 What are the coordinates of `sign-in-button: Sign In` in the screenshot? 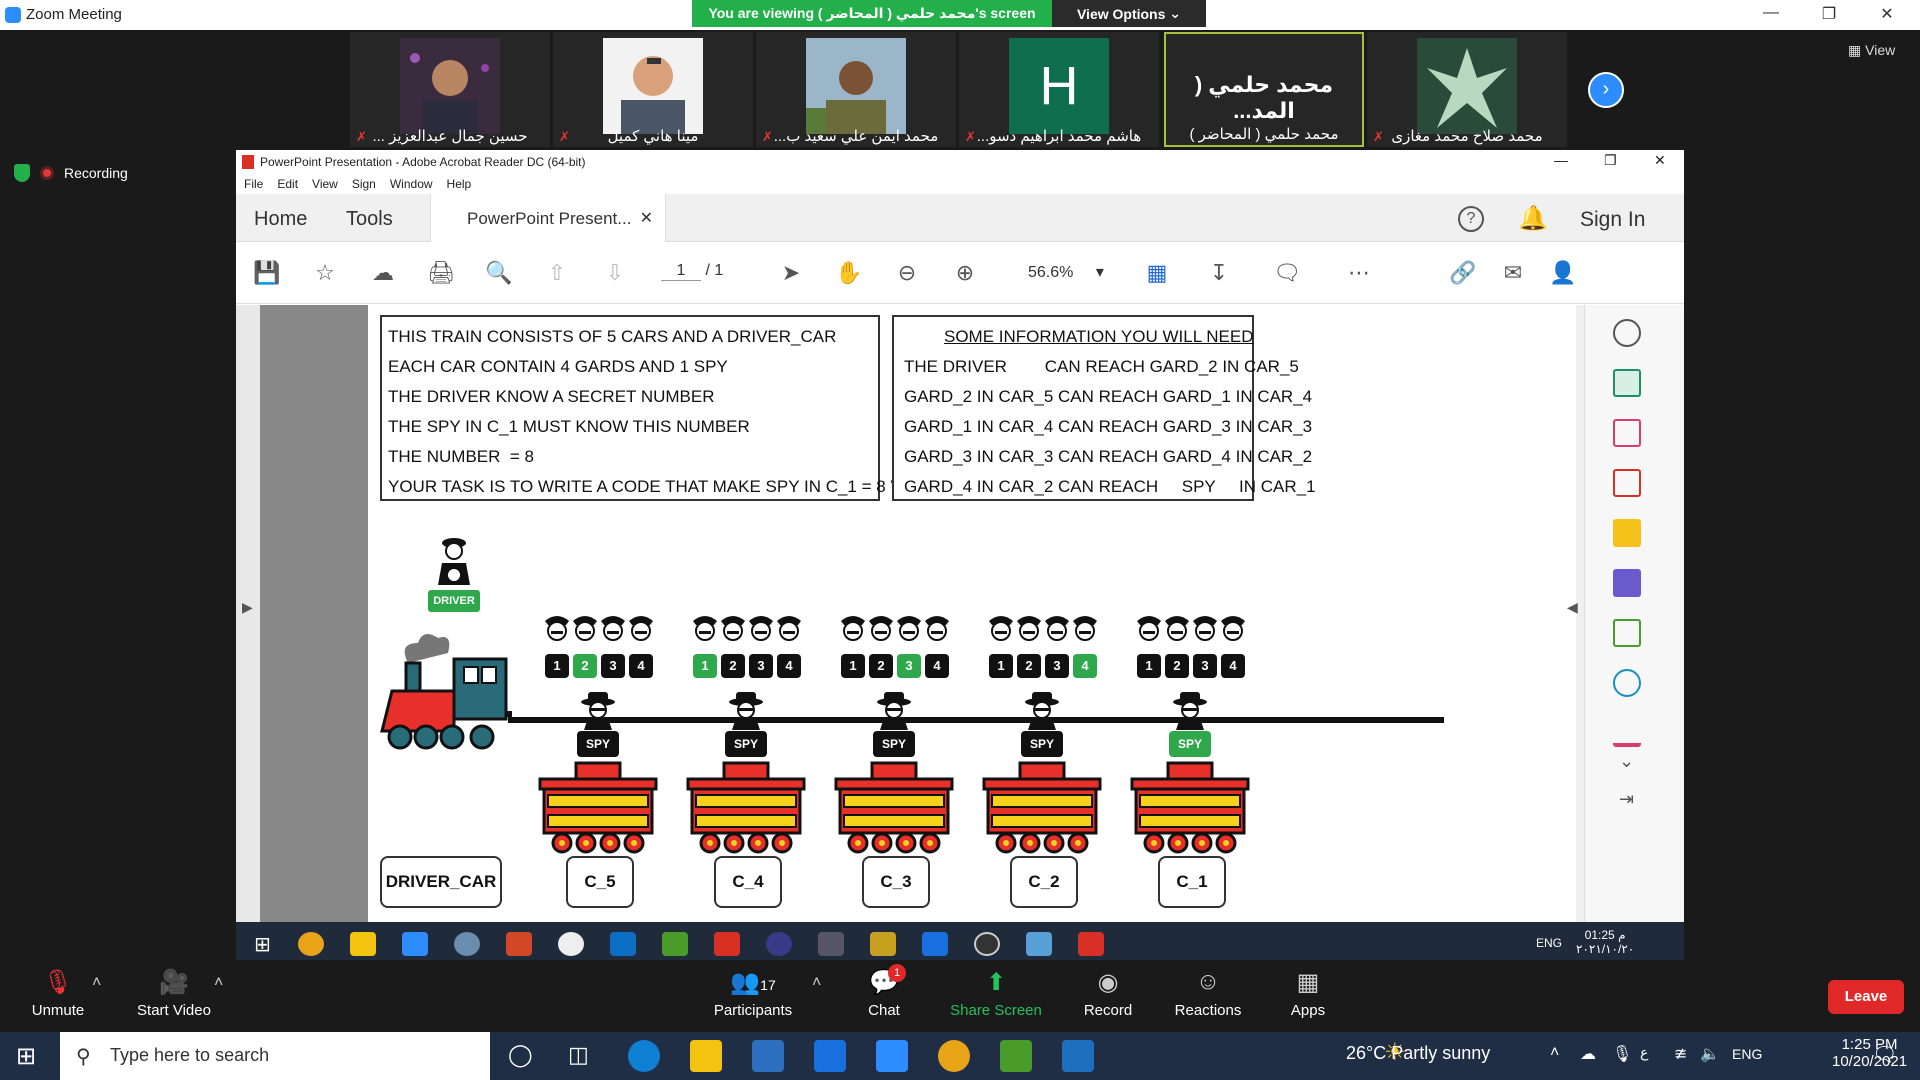 It's located at (1612, 220).